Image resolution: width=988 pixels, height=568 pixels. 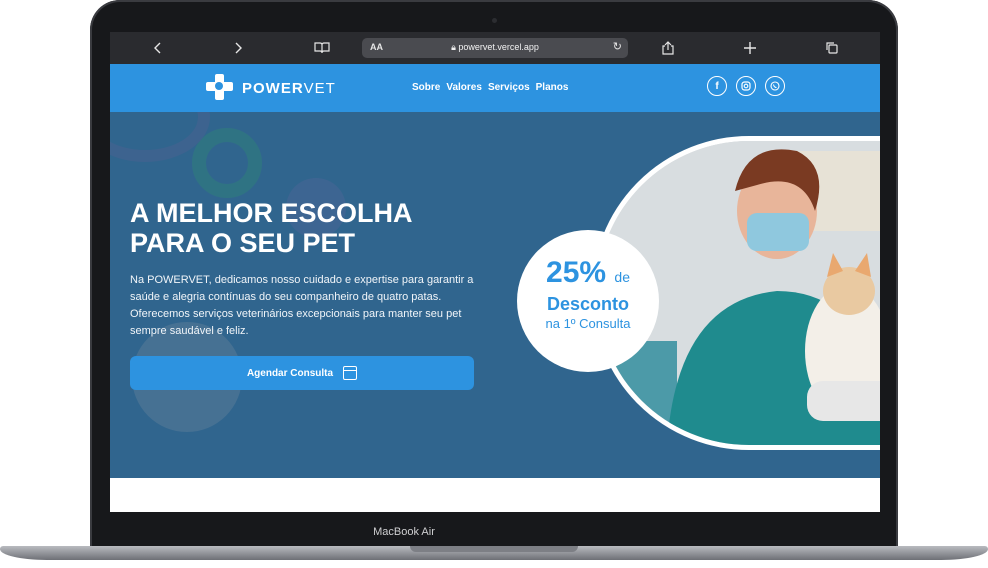 What do you see at coordinates (668, 48) in the screenshot?
I see `share-icon` at bounding box center [668, 48].